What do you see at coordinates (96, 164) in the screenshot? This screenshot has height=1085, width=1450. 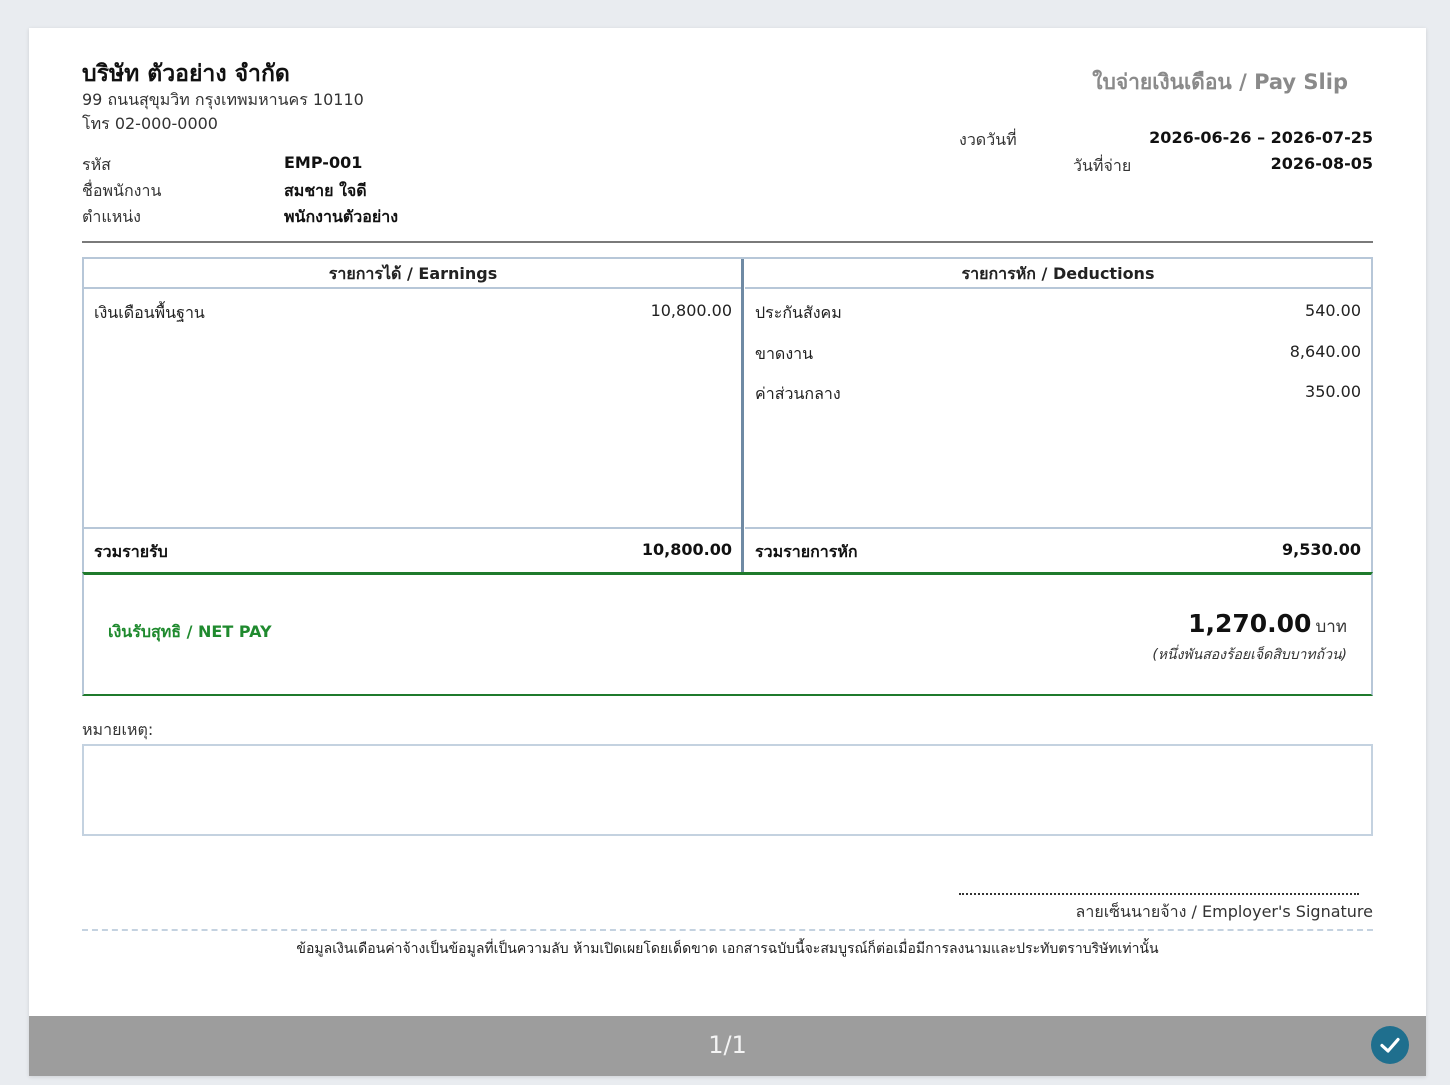 I see `employee-id-label: รหัส` at bounding box center [96, 164].